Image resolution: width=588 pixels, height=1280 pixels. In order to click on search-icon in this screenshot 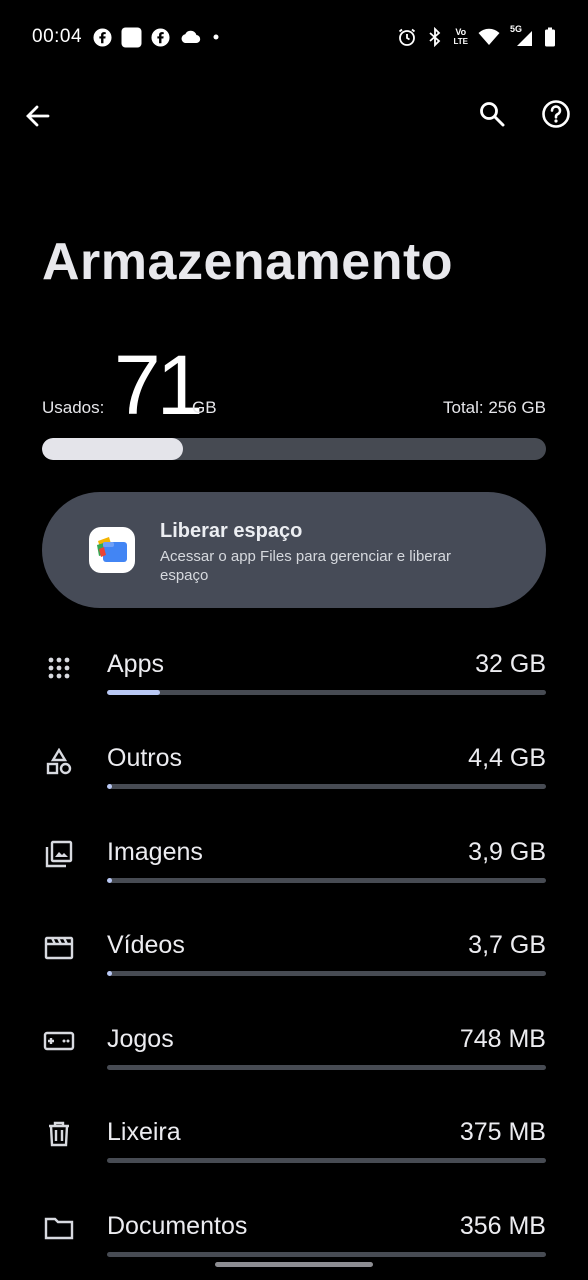, I will do `click(492, 114)`.